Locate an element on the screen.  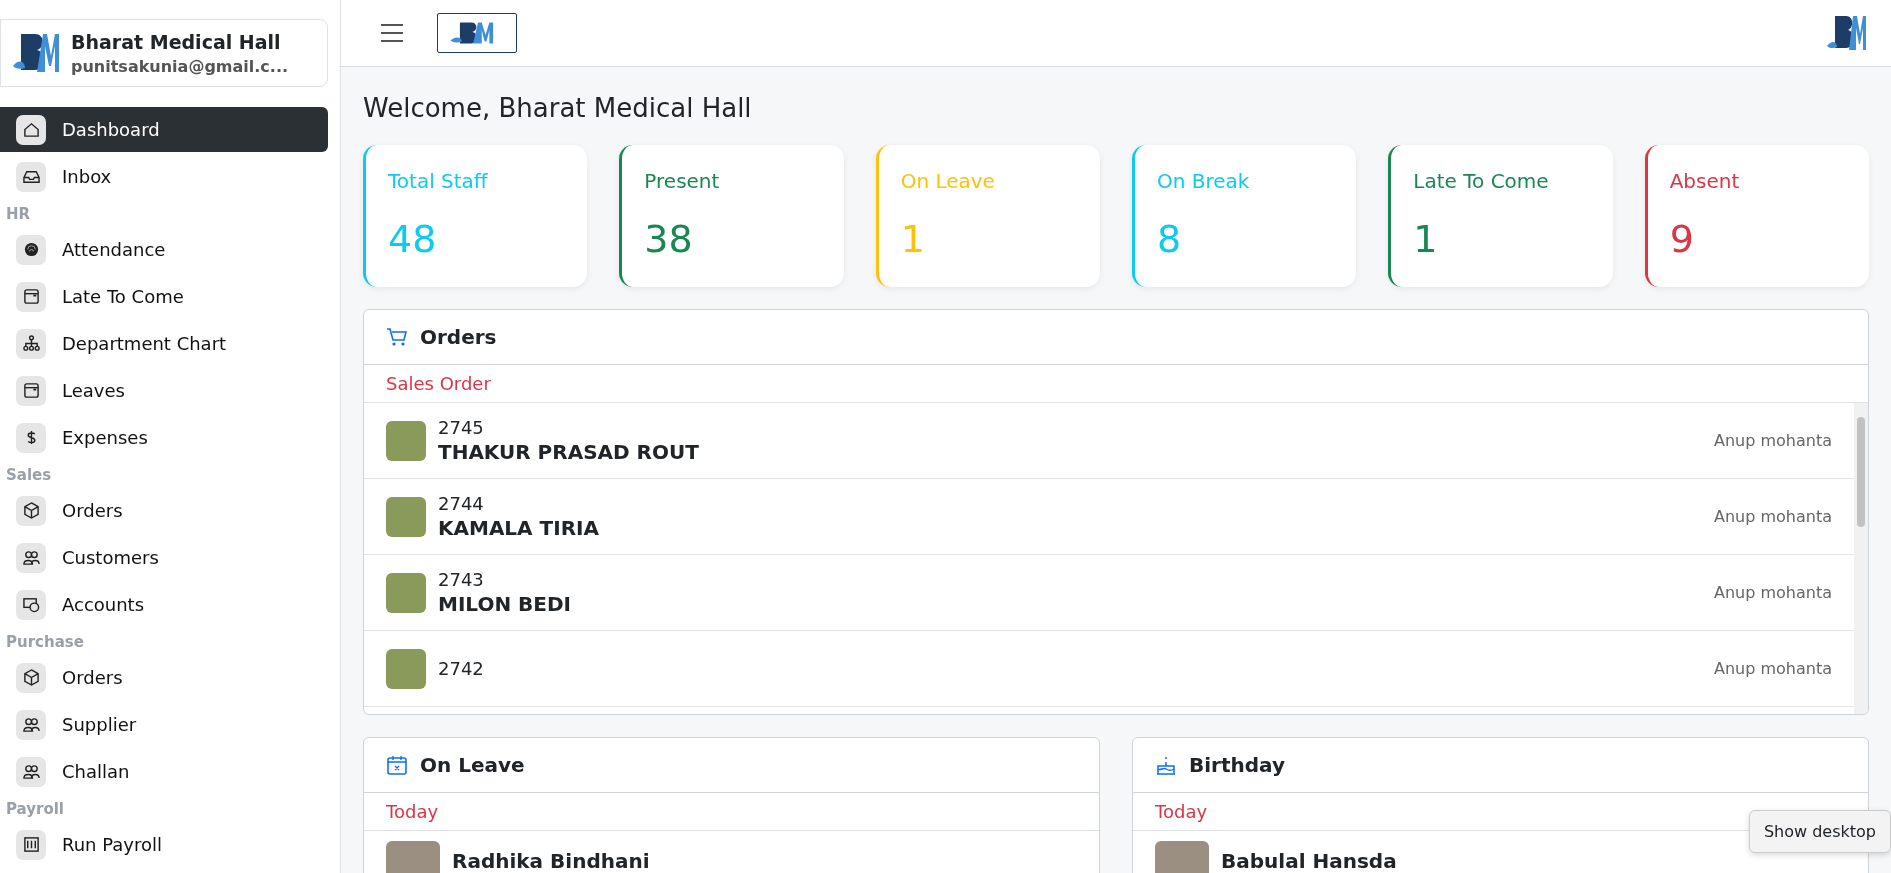
nav-item: Dashboard is located at coordinates (164, 129).